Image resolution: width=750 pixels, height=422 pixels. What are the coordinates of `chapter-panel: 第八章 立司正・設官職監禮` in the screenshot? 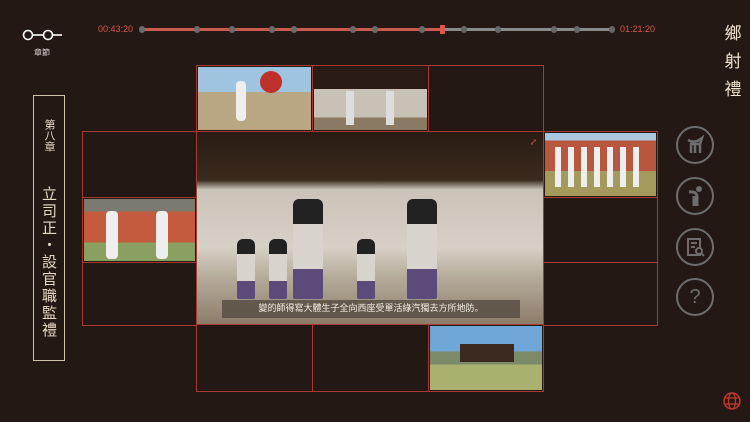 It's located at (49, 228).